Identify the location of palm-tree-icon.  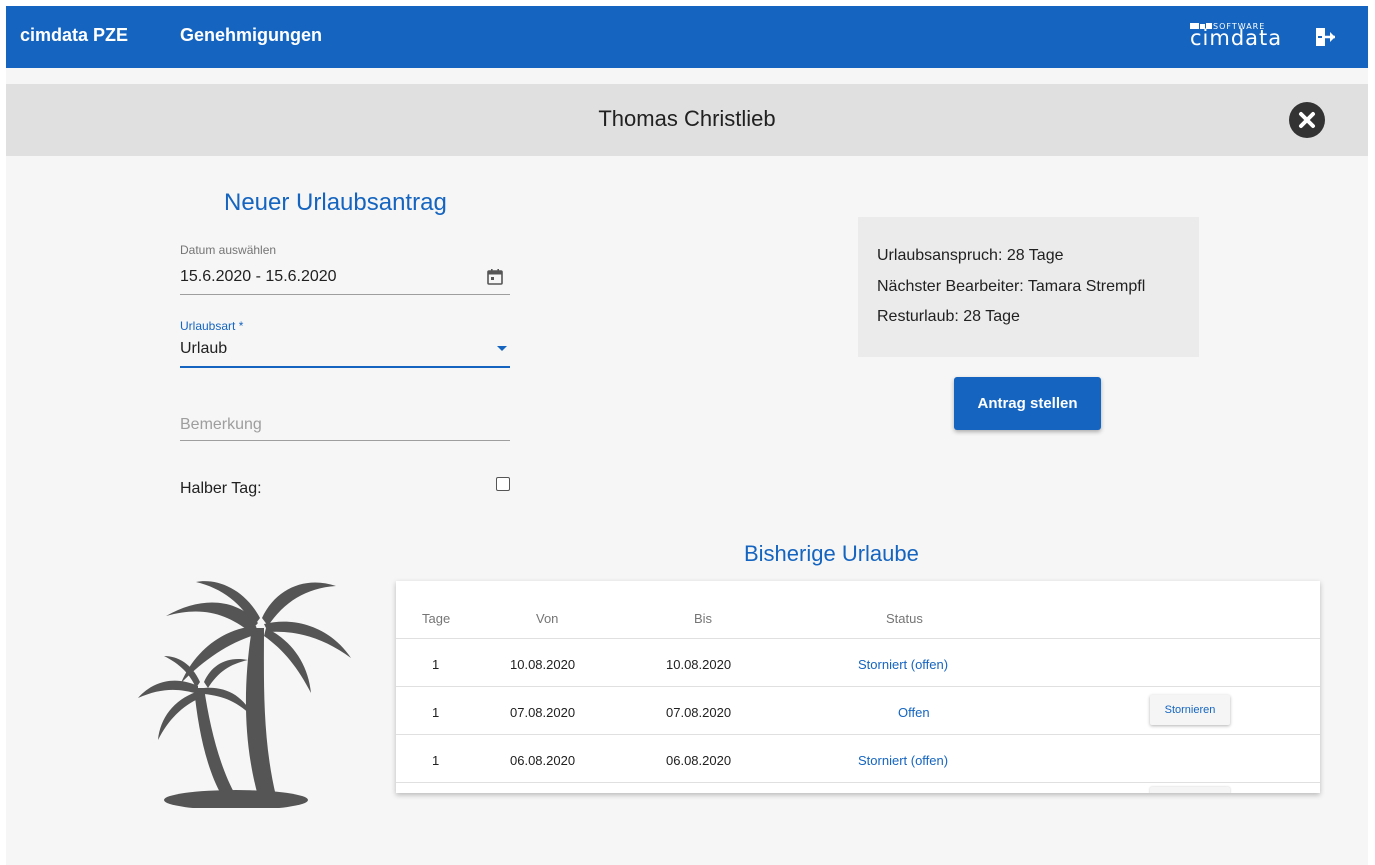
(244, 694).